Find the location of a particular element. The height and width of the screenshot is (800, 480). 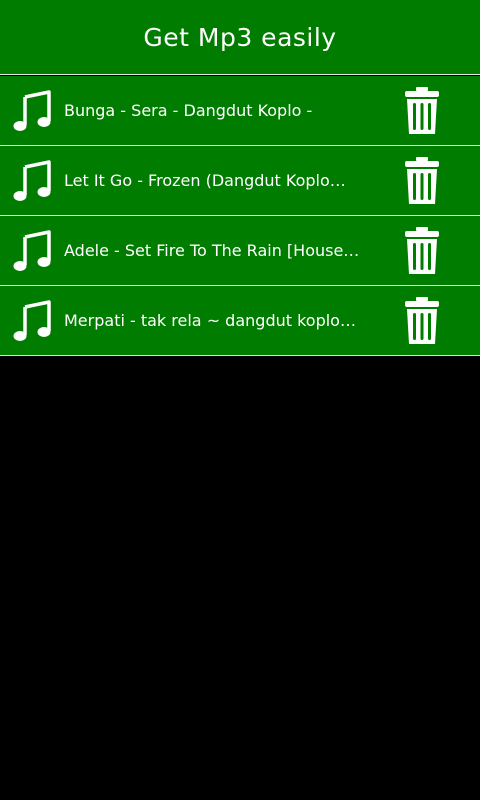

list-item: Bunga - Sera - Dangdut Koplo - is located at coordinates (240, 111).